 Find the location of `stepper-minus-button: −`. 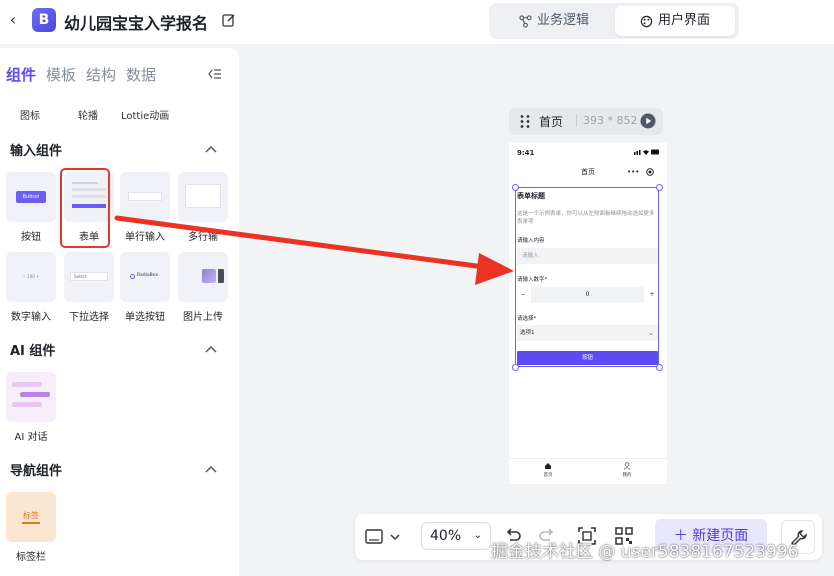

stepper-minus-button: − is located at coordinates (523, 295).